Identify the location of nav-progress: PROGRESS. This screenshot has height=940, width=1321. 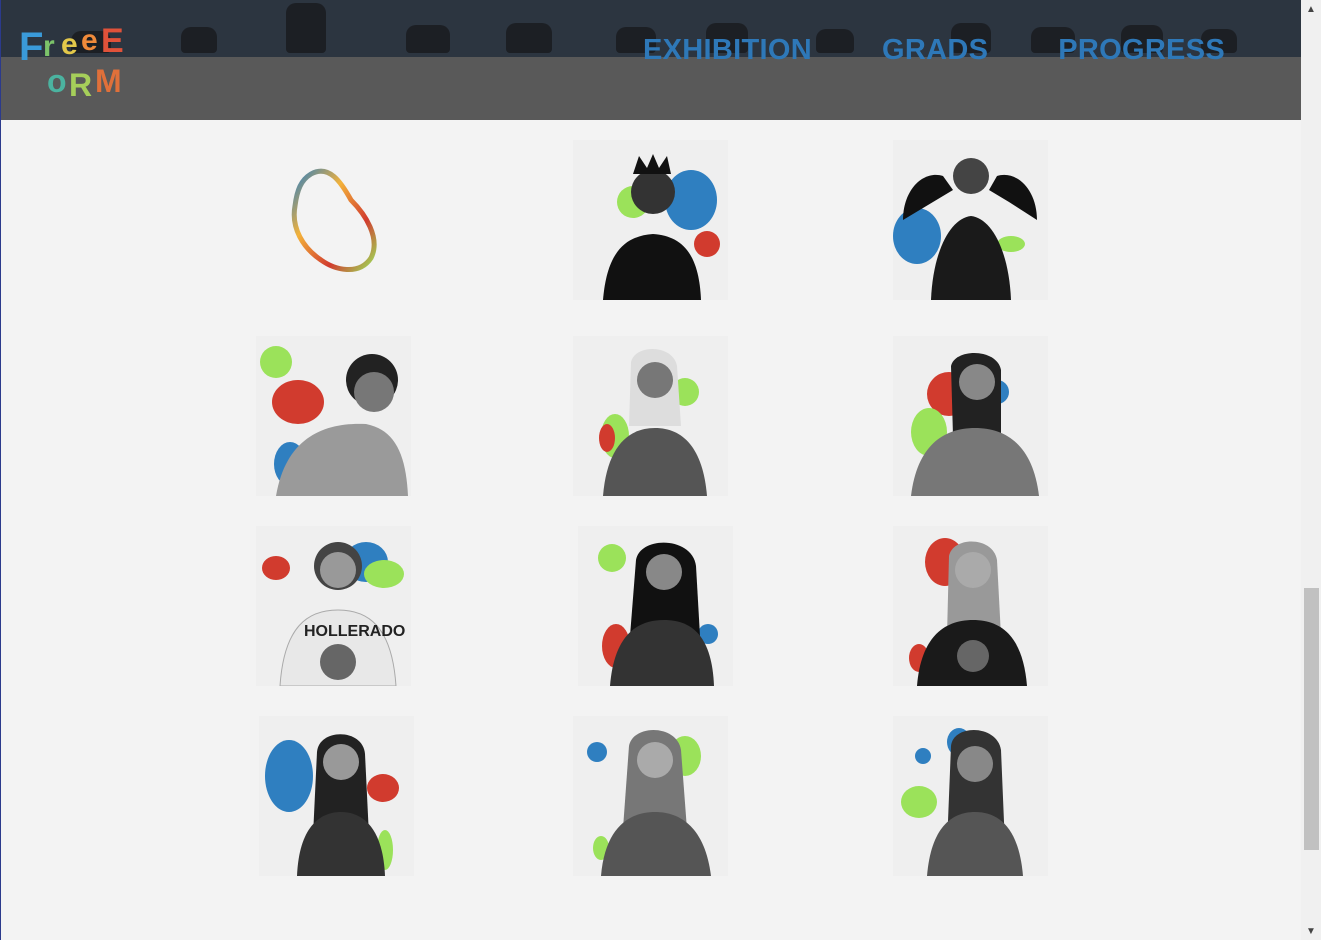
(1141, 50).